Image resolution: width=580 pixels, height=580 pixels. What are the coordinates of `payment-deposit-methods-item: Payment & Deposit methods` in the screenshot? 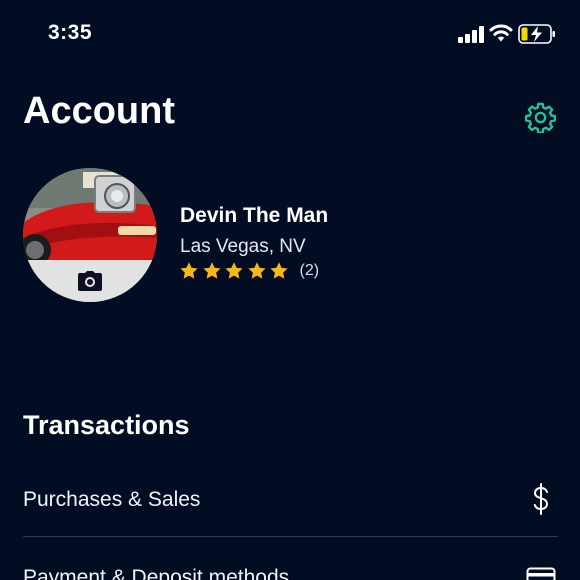 It's located at (290, 559).